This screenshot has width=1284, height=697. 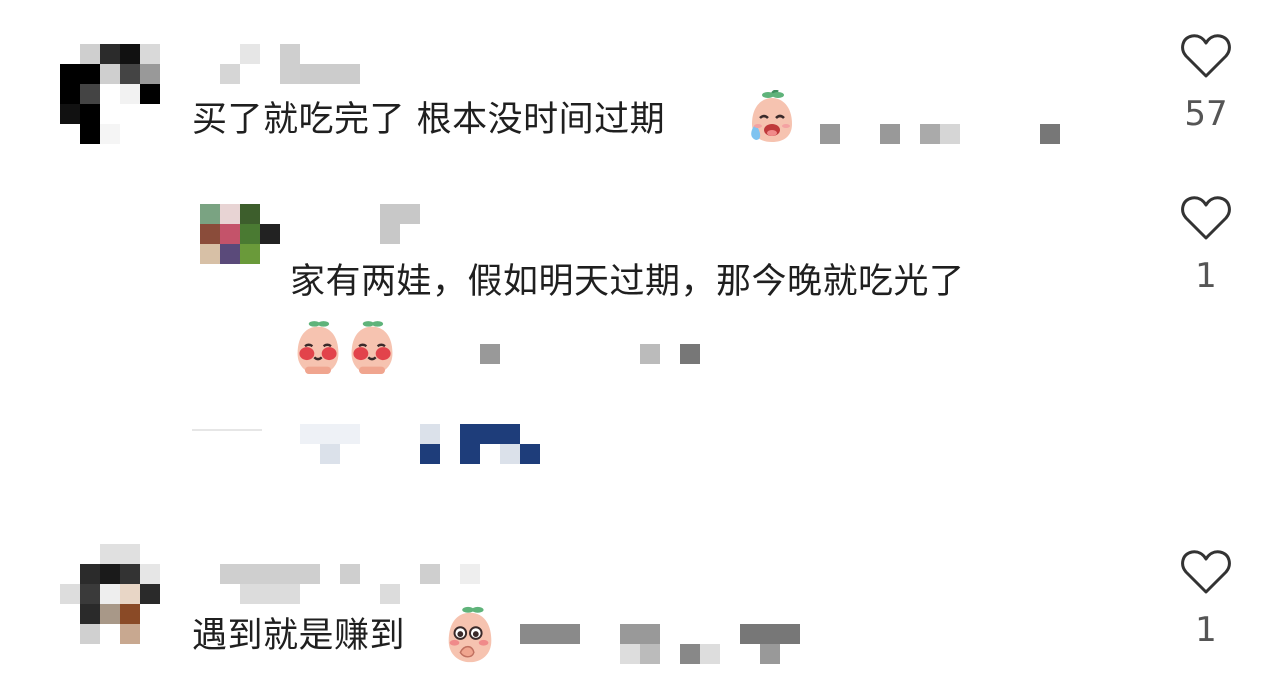 I want to click on reply-text: 家有两娃，假如明天过期，那今晚就吃光了, so click(x=627, y=282).